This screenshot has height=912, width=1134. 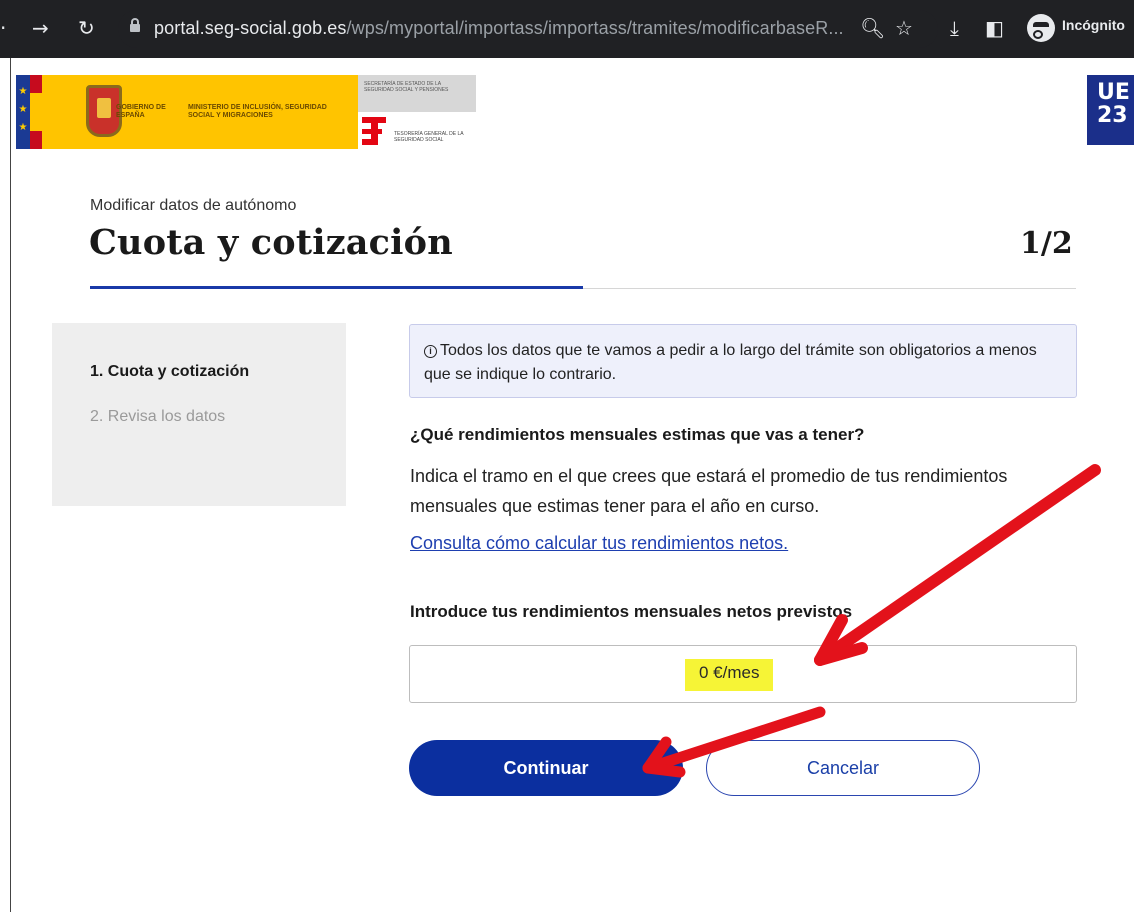 What do you see at coordinates (1041, 28) in the screenshot?
I see `incognito-icon` at bounding box center [1041, 28].